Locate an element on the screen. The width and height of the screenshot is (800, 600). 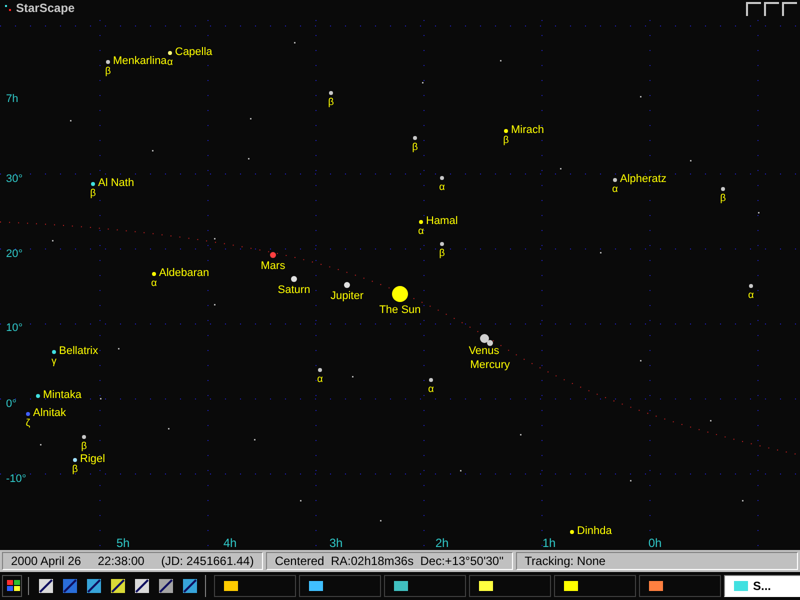
planet-label: Jupiter is located at coordinates (347, 296).